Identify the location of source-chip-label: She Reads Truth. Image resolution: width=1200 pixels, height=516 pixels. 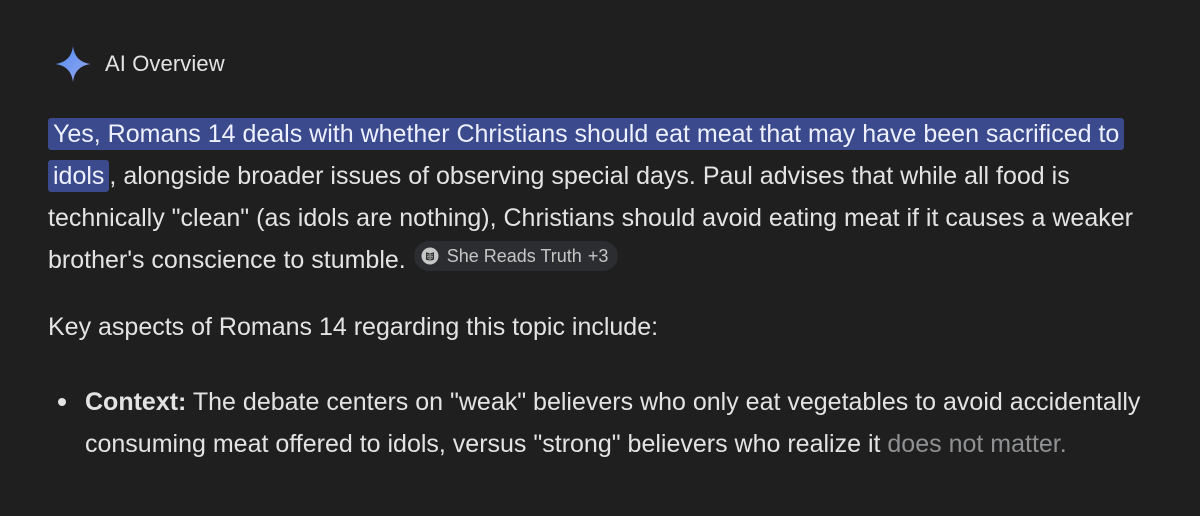
(514, 256).